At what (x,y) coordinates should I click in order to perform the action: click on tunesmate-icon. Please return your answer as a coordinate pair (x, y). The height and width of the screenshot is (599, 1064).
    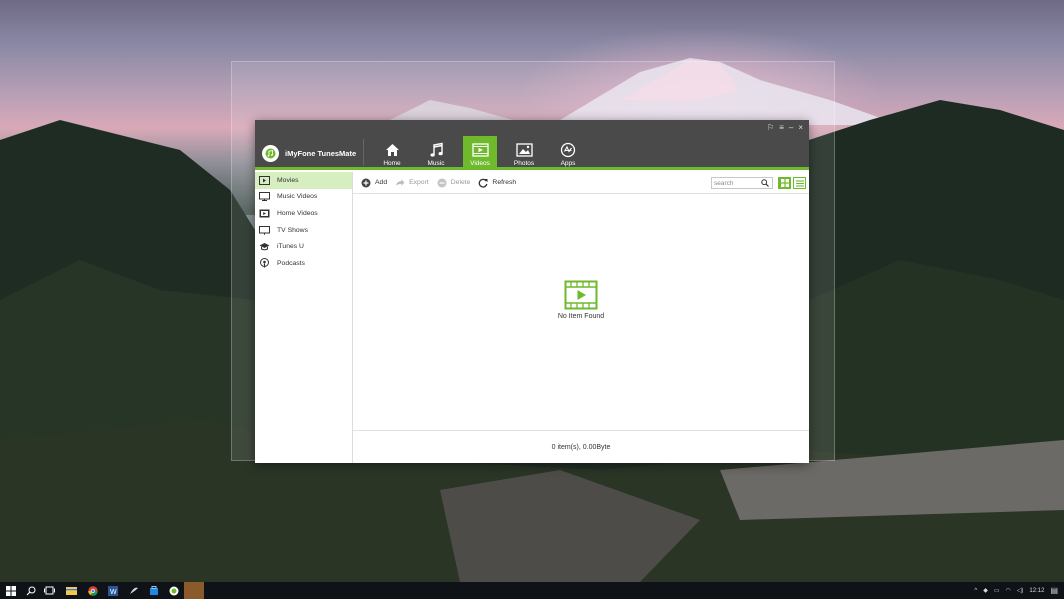
    Looking at the image, I should click on (173, 590).